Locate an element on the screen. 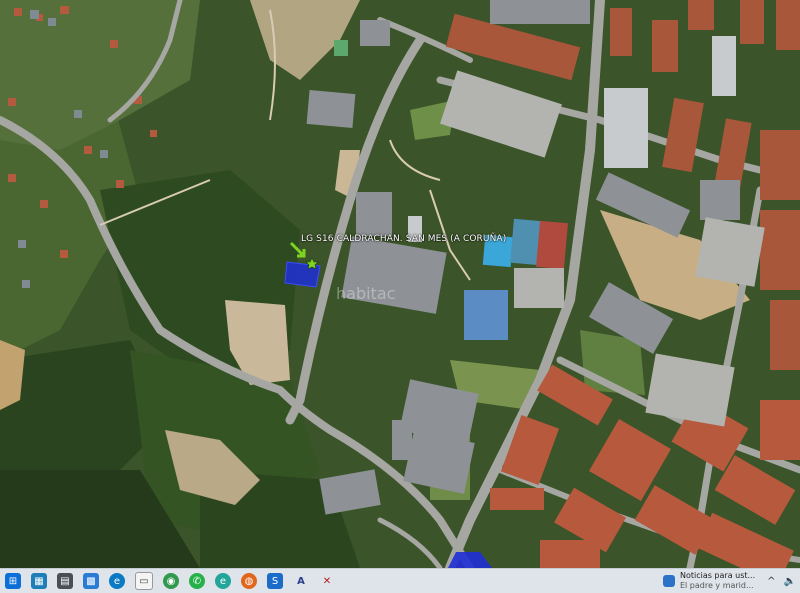 The width and height of the screenshot is (800, 593). document-icon: ▭ is located at coordinates (144, 581).